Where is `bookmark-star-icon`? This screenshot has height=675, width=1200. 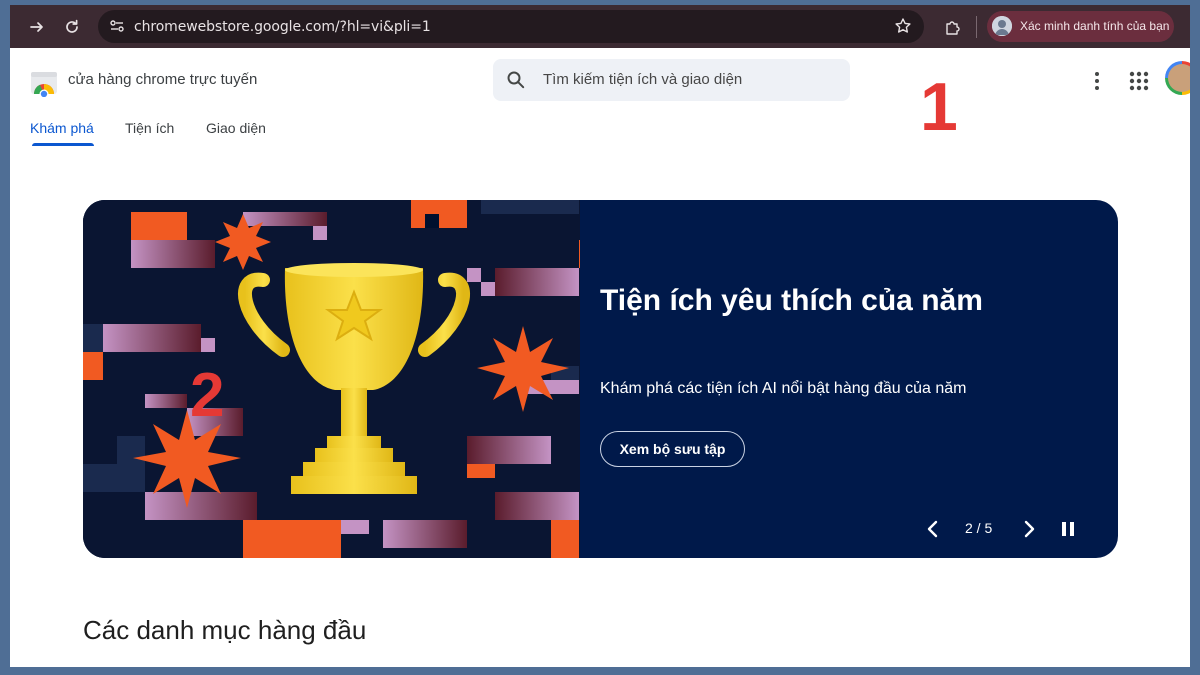 bookmark-star-icon is located at coordinates (903, 28).